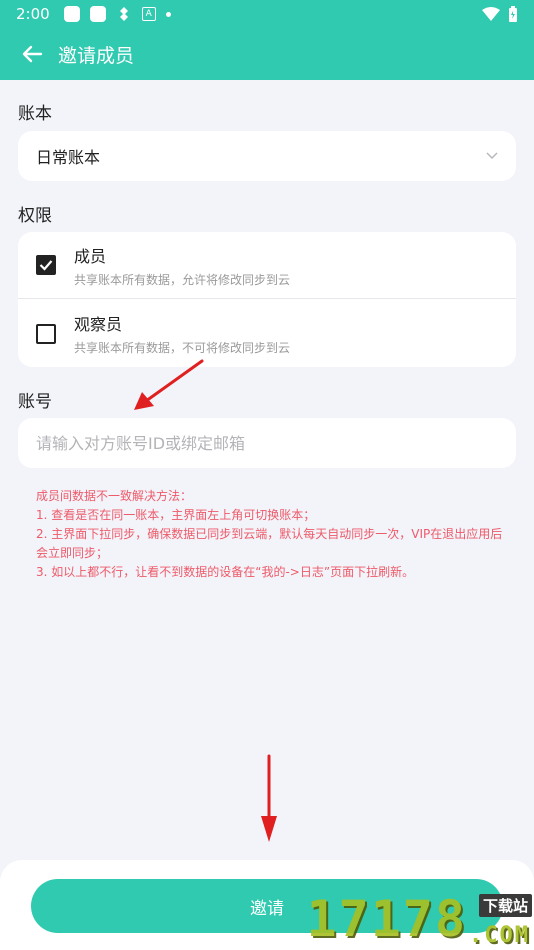 The image size is (534, 950). I want to click on status-time: 2:00, so click(33, 14).